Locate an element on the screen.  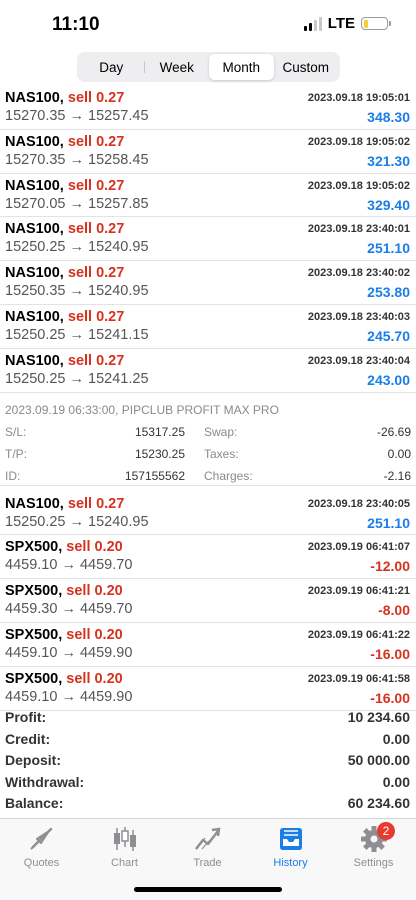
segment-day: Day is located at coordinates (111, 67).